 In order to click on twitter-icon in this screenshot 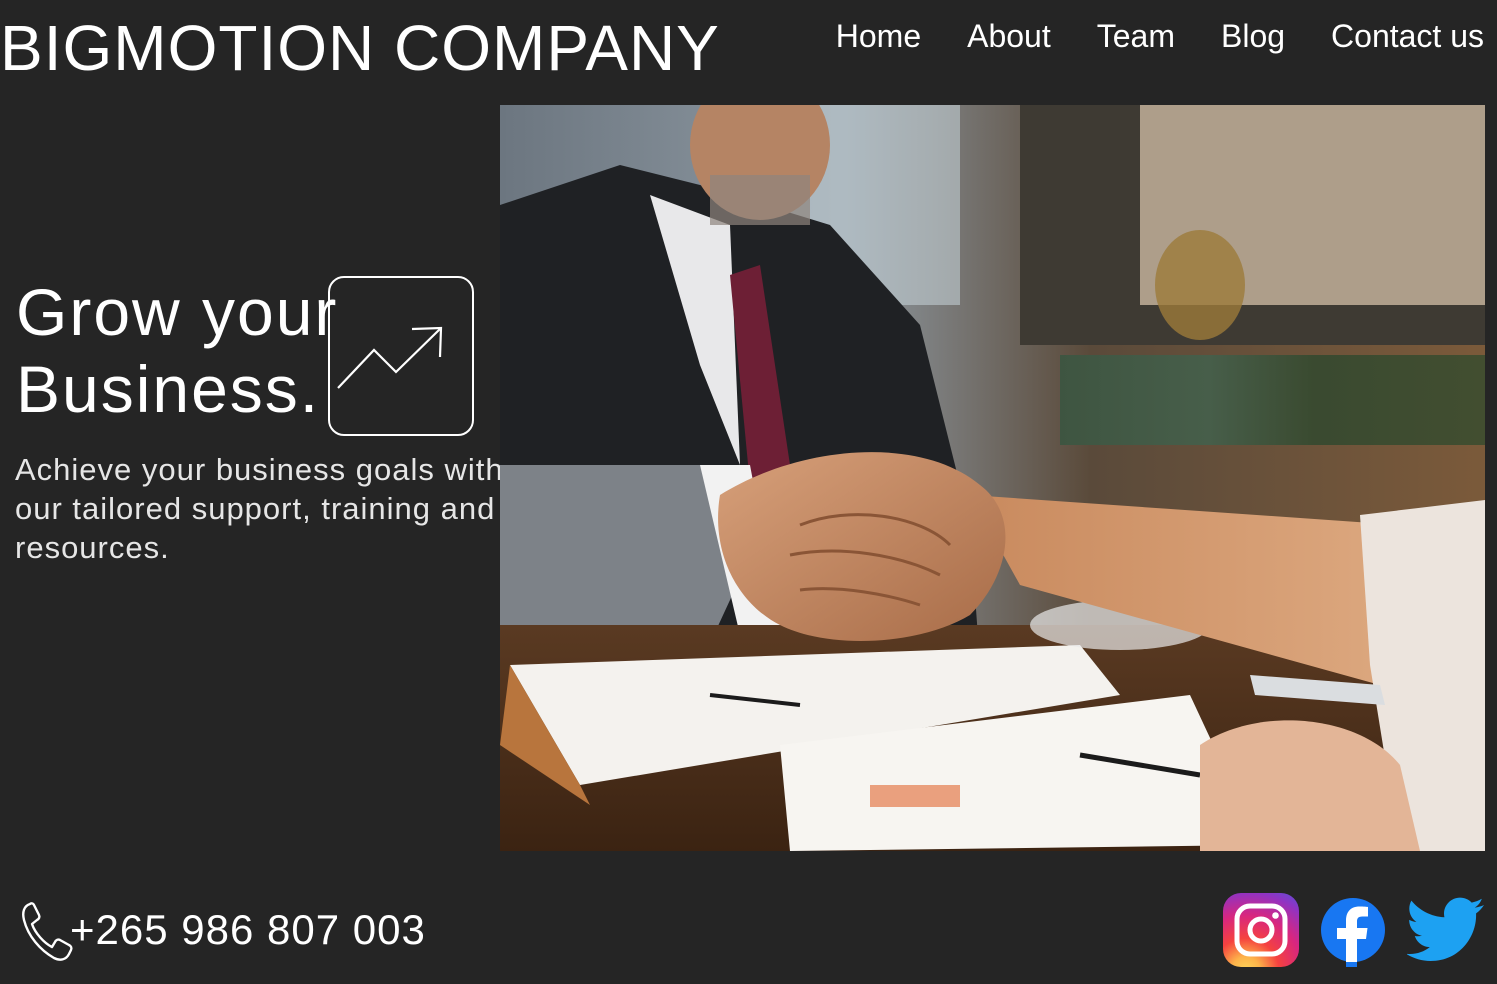, I will do `click(1446, 930)`.